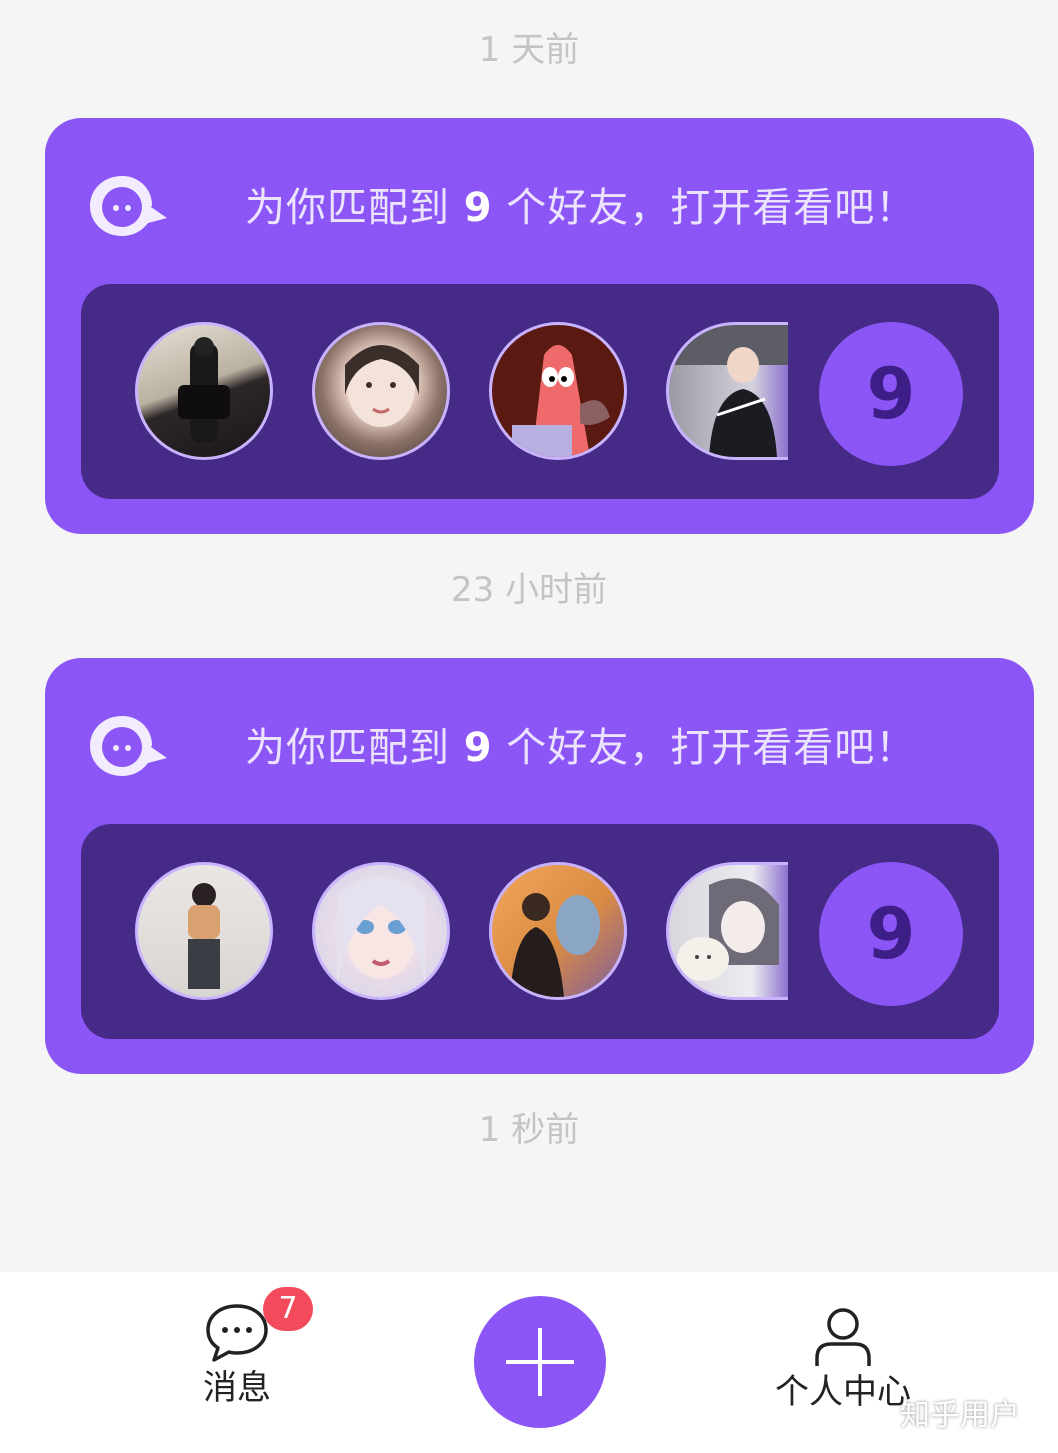 This screenshot has width=1058, height=1453. I want to click on user-icon, so click(843, 1337).